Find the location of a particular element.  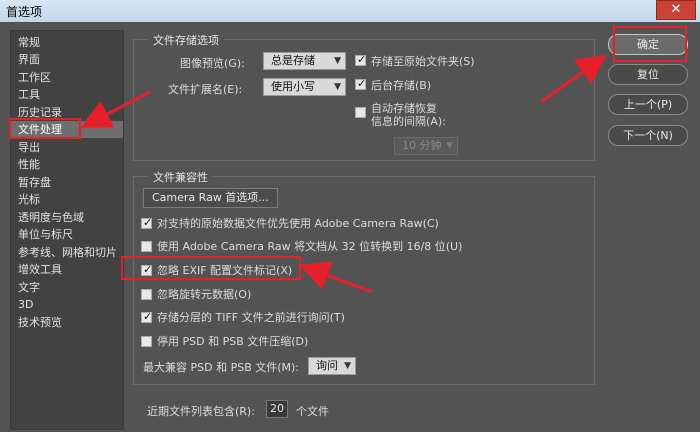

extension-value: 使用小写 is located at coordinates (293, 86).